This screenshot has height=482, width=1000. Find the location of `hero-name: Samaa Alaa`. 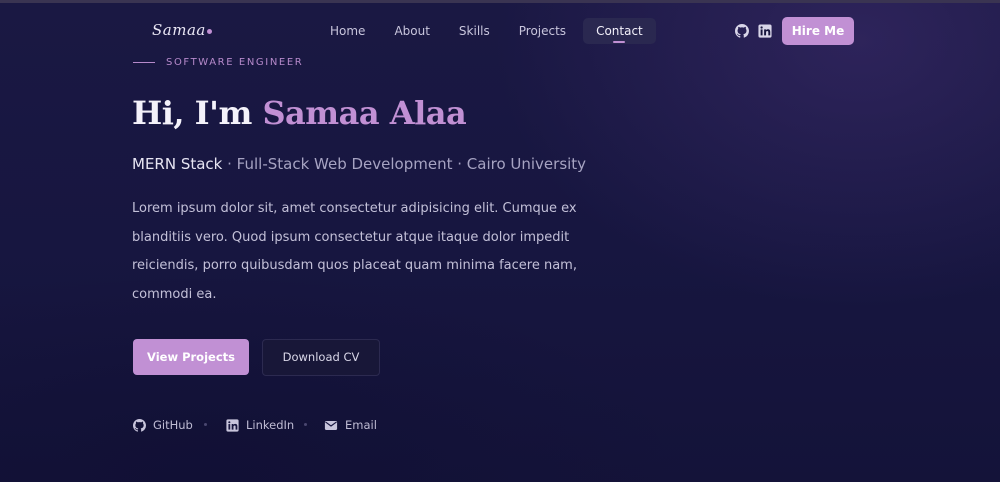

hero-name: Samaa Alaa is located at coordinates (364, 113).